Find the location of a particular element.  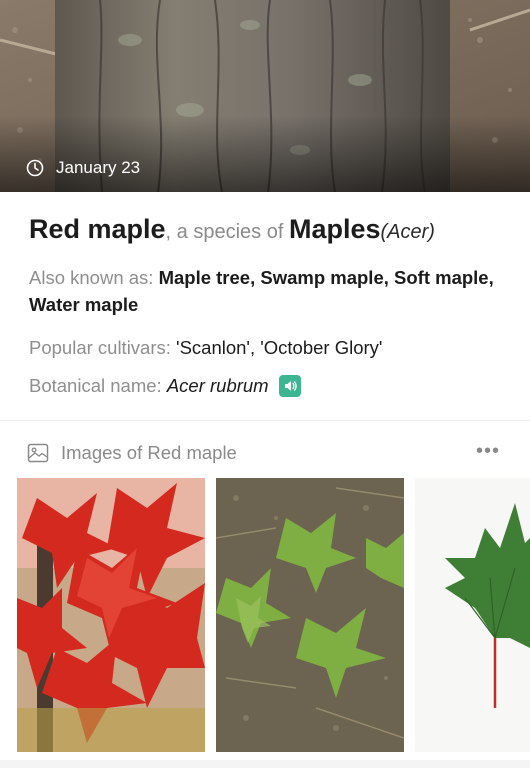

hero-date: January 23 is located at coordinates (83, 168).